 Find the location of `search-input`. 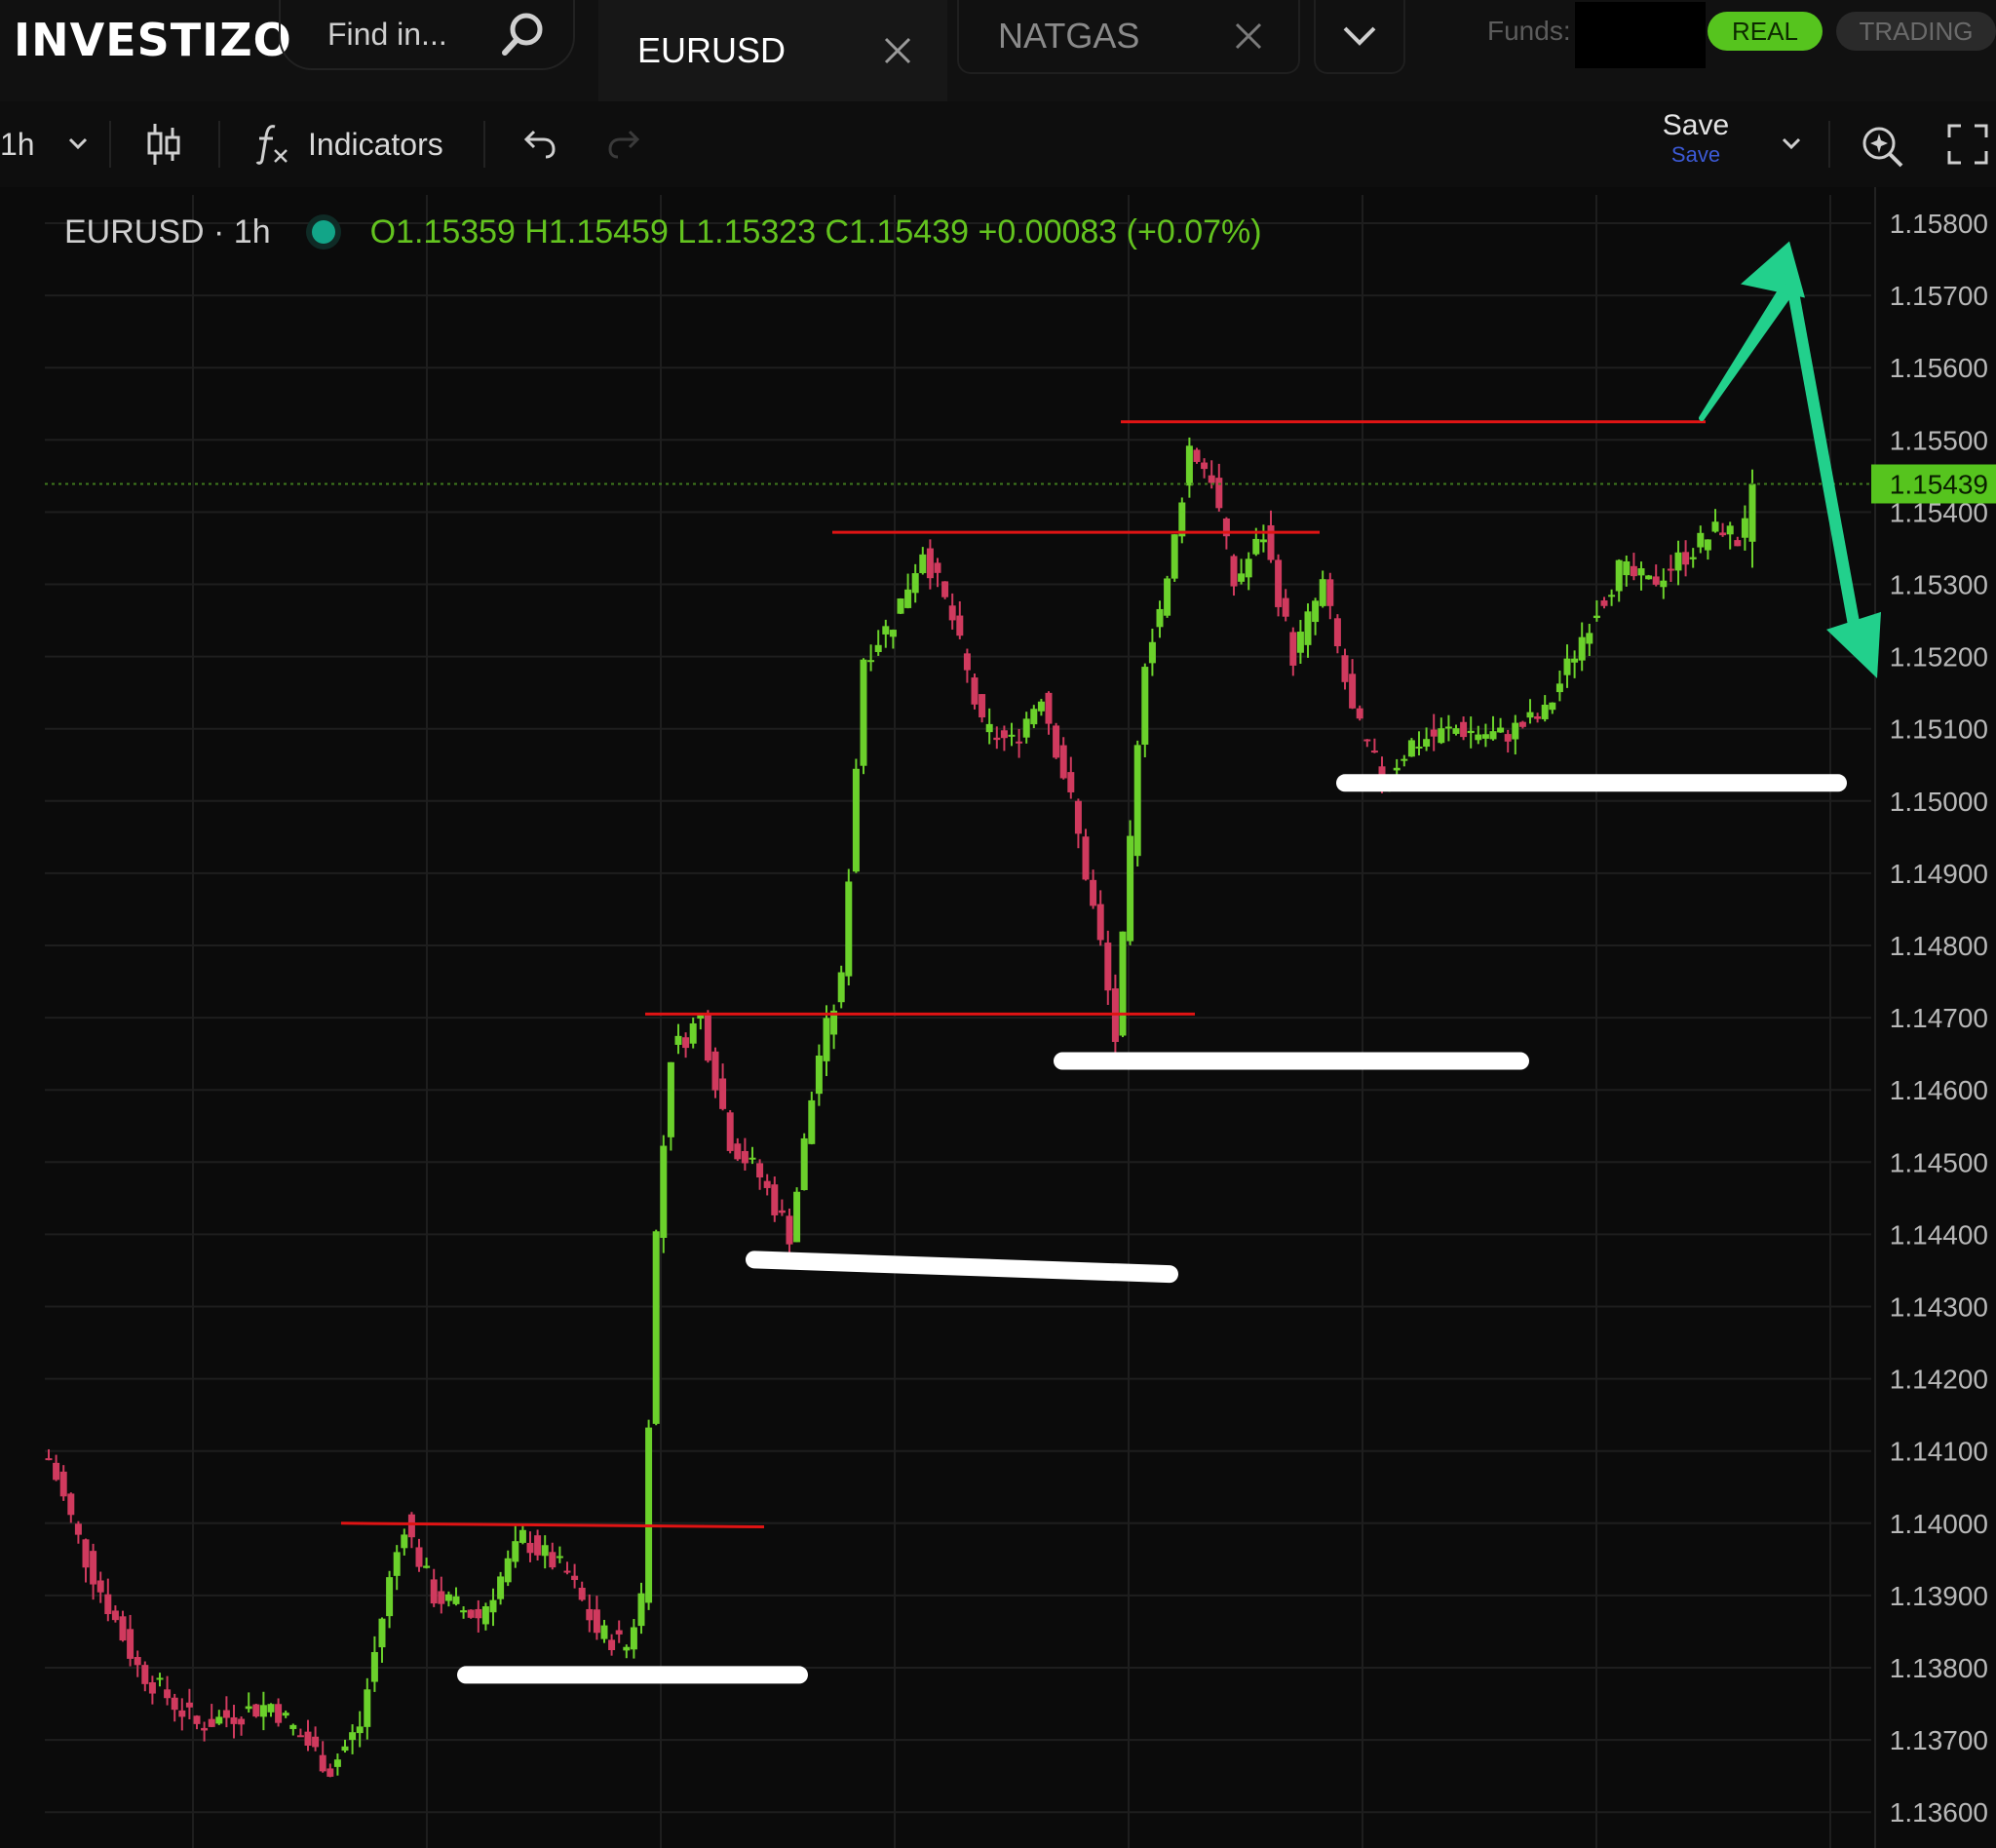

search-input is located at coordinates (425, 34).